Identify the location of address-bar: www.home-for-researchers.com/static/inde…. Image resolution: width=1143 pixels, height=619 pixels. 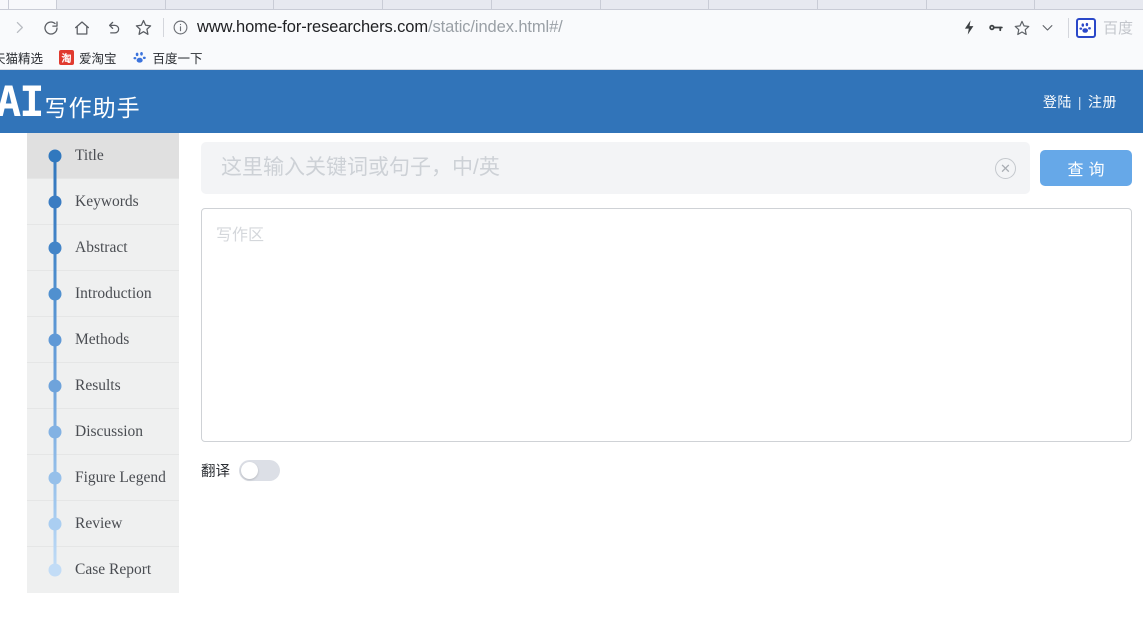
(564, 27).